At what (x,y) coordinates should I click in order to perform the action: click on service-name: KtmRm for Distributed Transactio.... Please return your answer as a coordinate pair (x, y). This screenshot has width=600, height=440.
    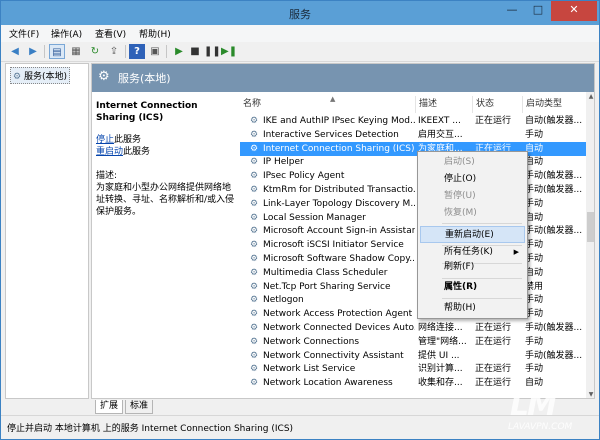
    Looking at the image, I should click on (339, 190).